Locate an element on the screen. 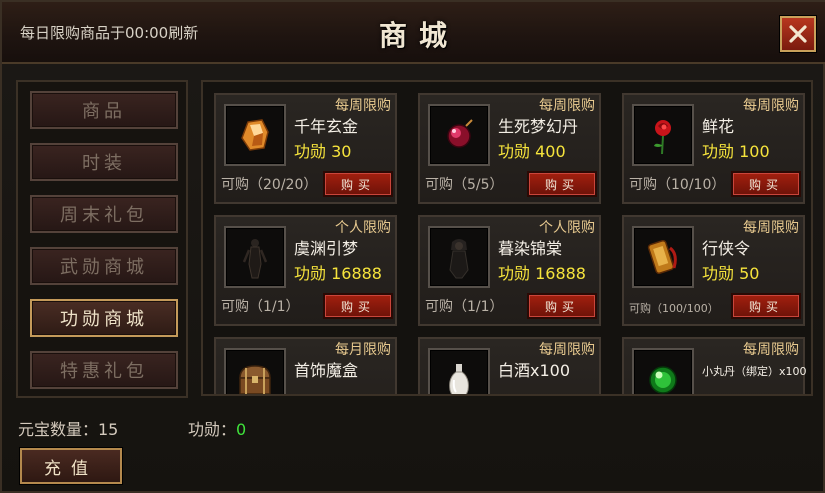 Image resolution: width=825 pixels, height=493 pixels. item-name: 小丸丹（绑定）x100 is located at coordinates (754, 371).